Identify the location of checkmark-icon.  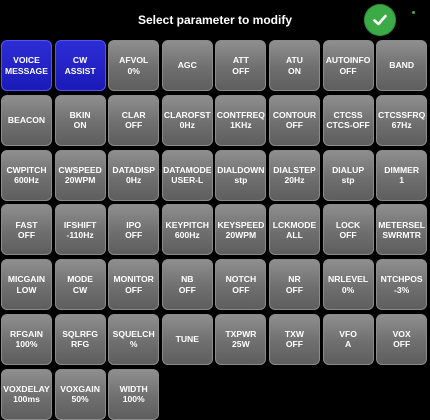
(380, 20).